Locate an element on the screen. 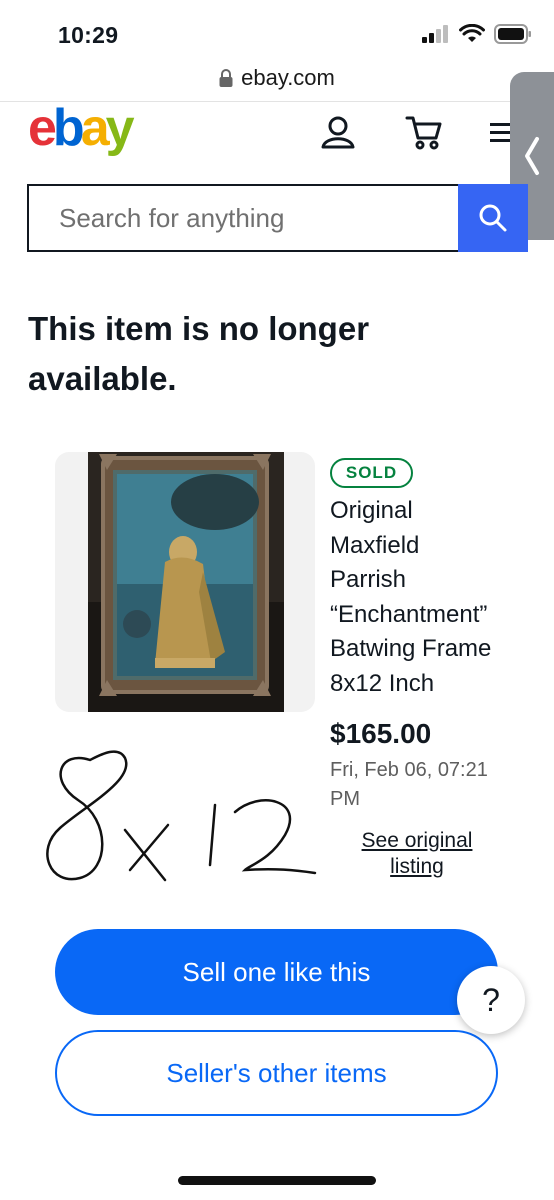 The image size is (554, 1200). cart-icon is located at coordinates (424, 132).